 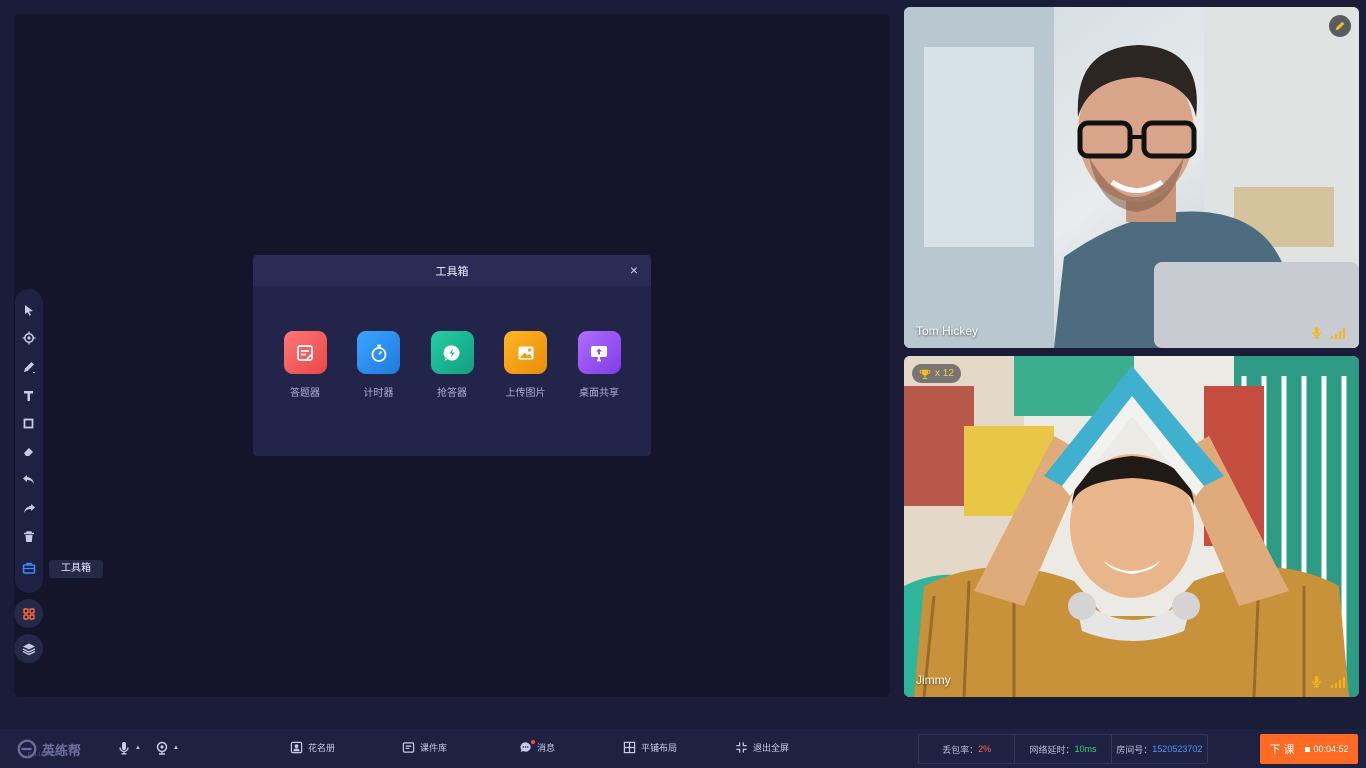 What do you see at coordinates (1134, 749) in the screenshot?
I see `room-label: 房间号：` at bounding box center [1134, 749].